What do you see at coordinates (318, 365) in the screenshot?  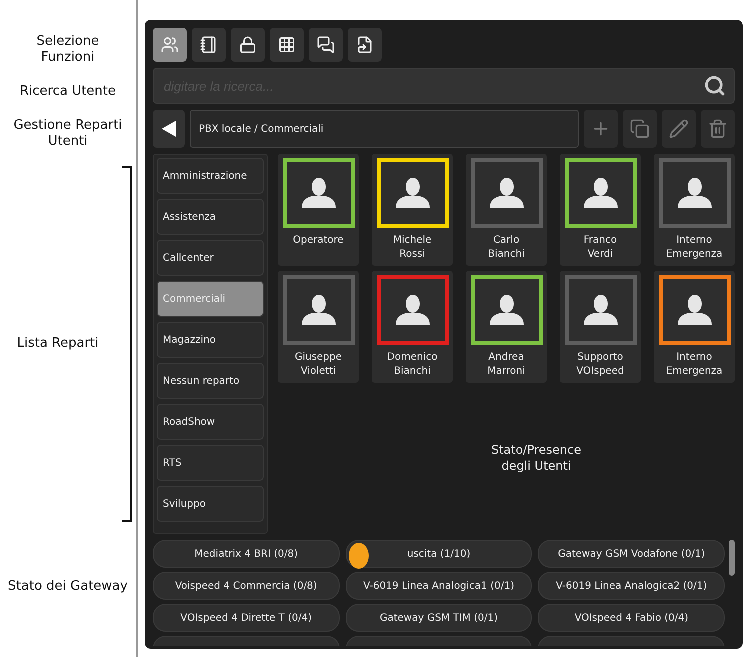 I see `user-name: Giuseppe Violetti` at bounding box center [318, 365].